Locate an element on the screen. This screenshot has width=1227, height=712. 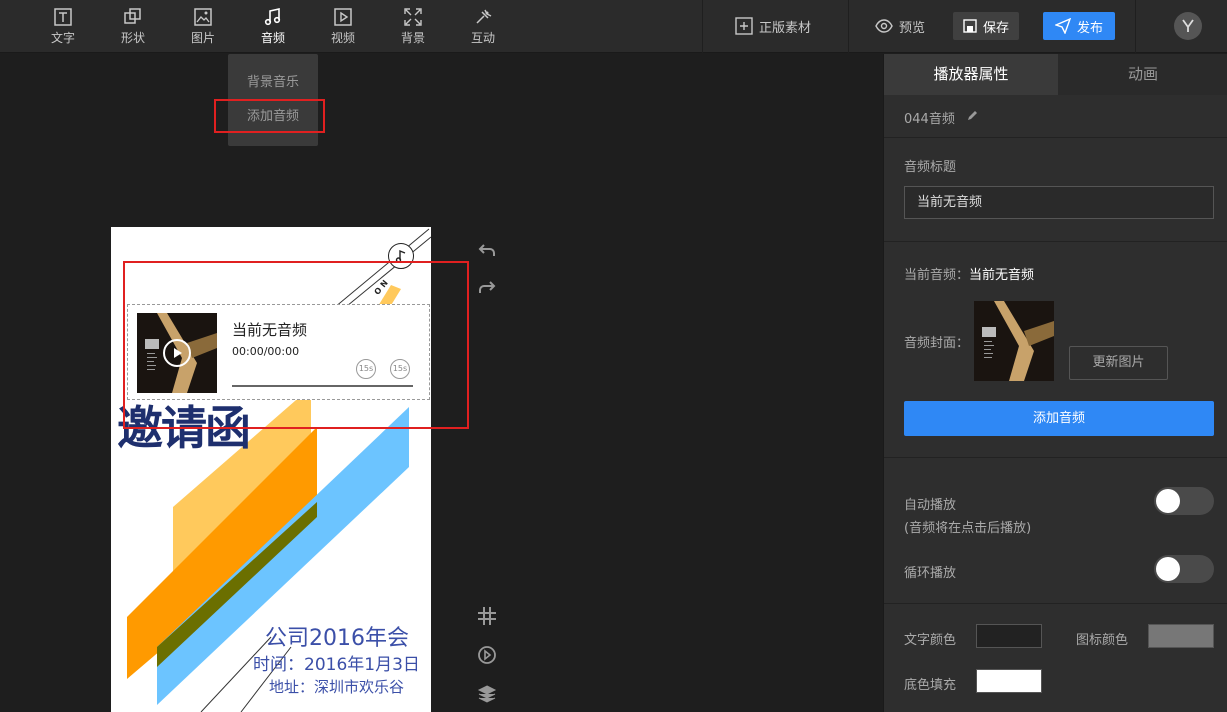
publish-label: 发布 is located at coordinates (1090, 28).